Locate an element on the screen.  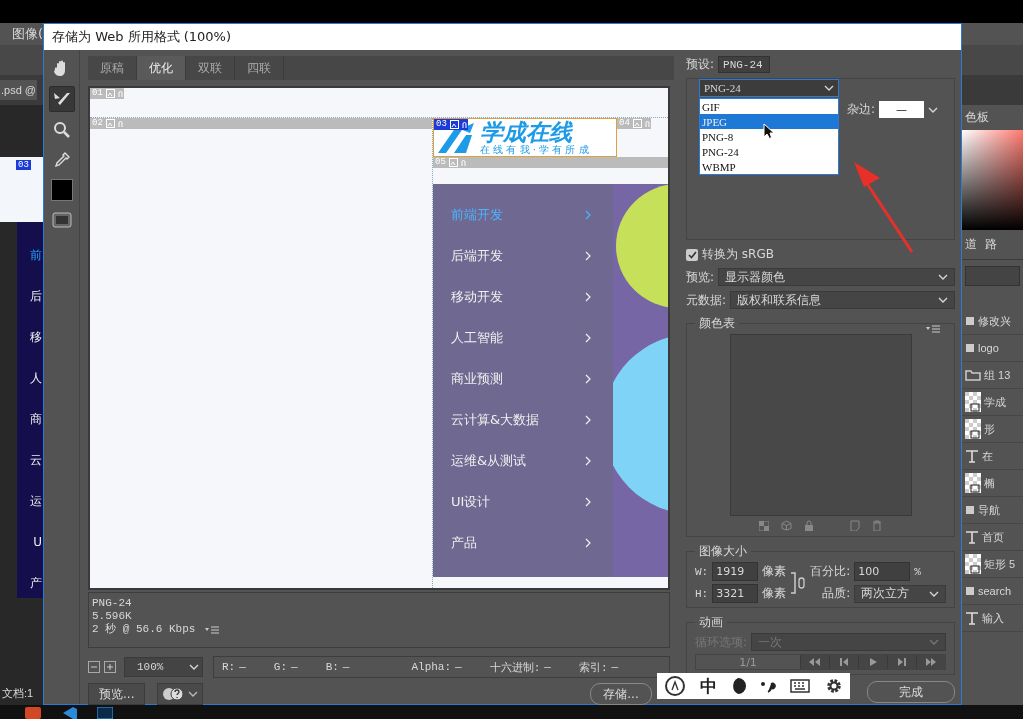
view-tab: 优化 is located at coordinates (161, 68).